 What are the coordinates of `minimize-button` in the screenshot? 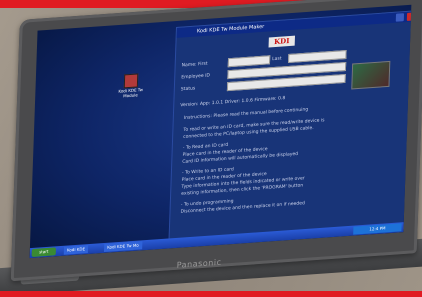 It's located at (400, 17).